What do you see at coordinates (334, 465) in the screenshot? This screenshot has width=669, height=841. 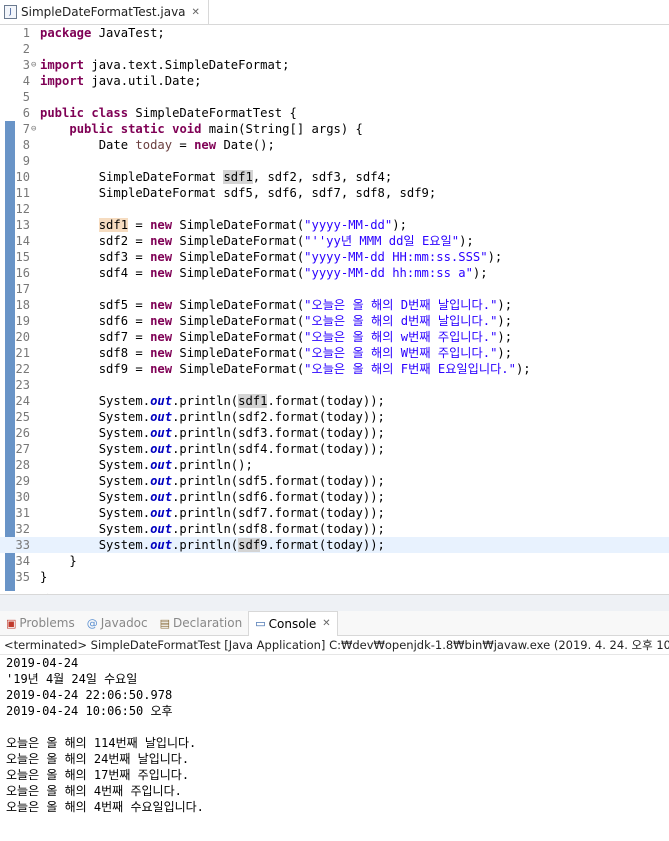 I see `code-line: 28 System.out.println();` at bounding box center [334, 465].